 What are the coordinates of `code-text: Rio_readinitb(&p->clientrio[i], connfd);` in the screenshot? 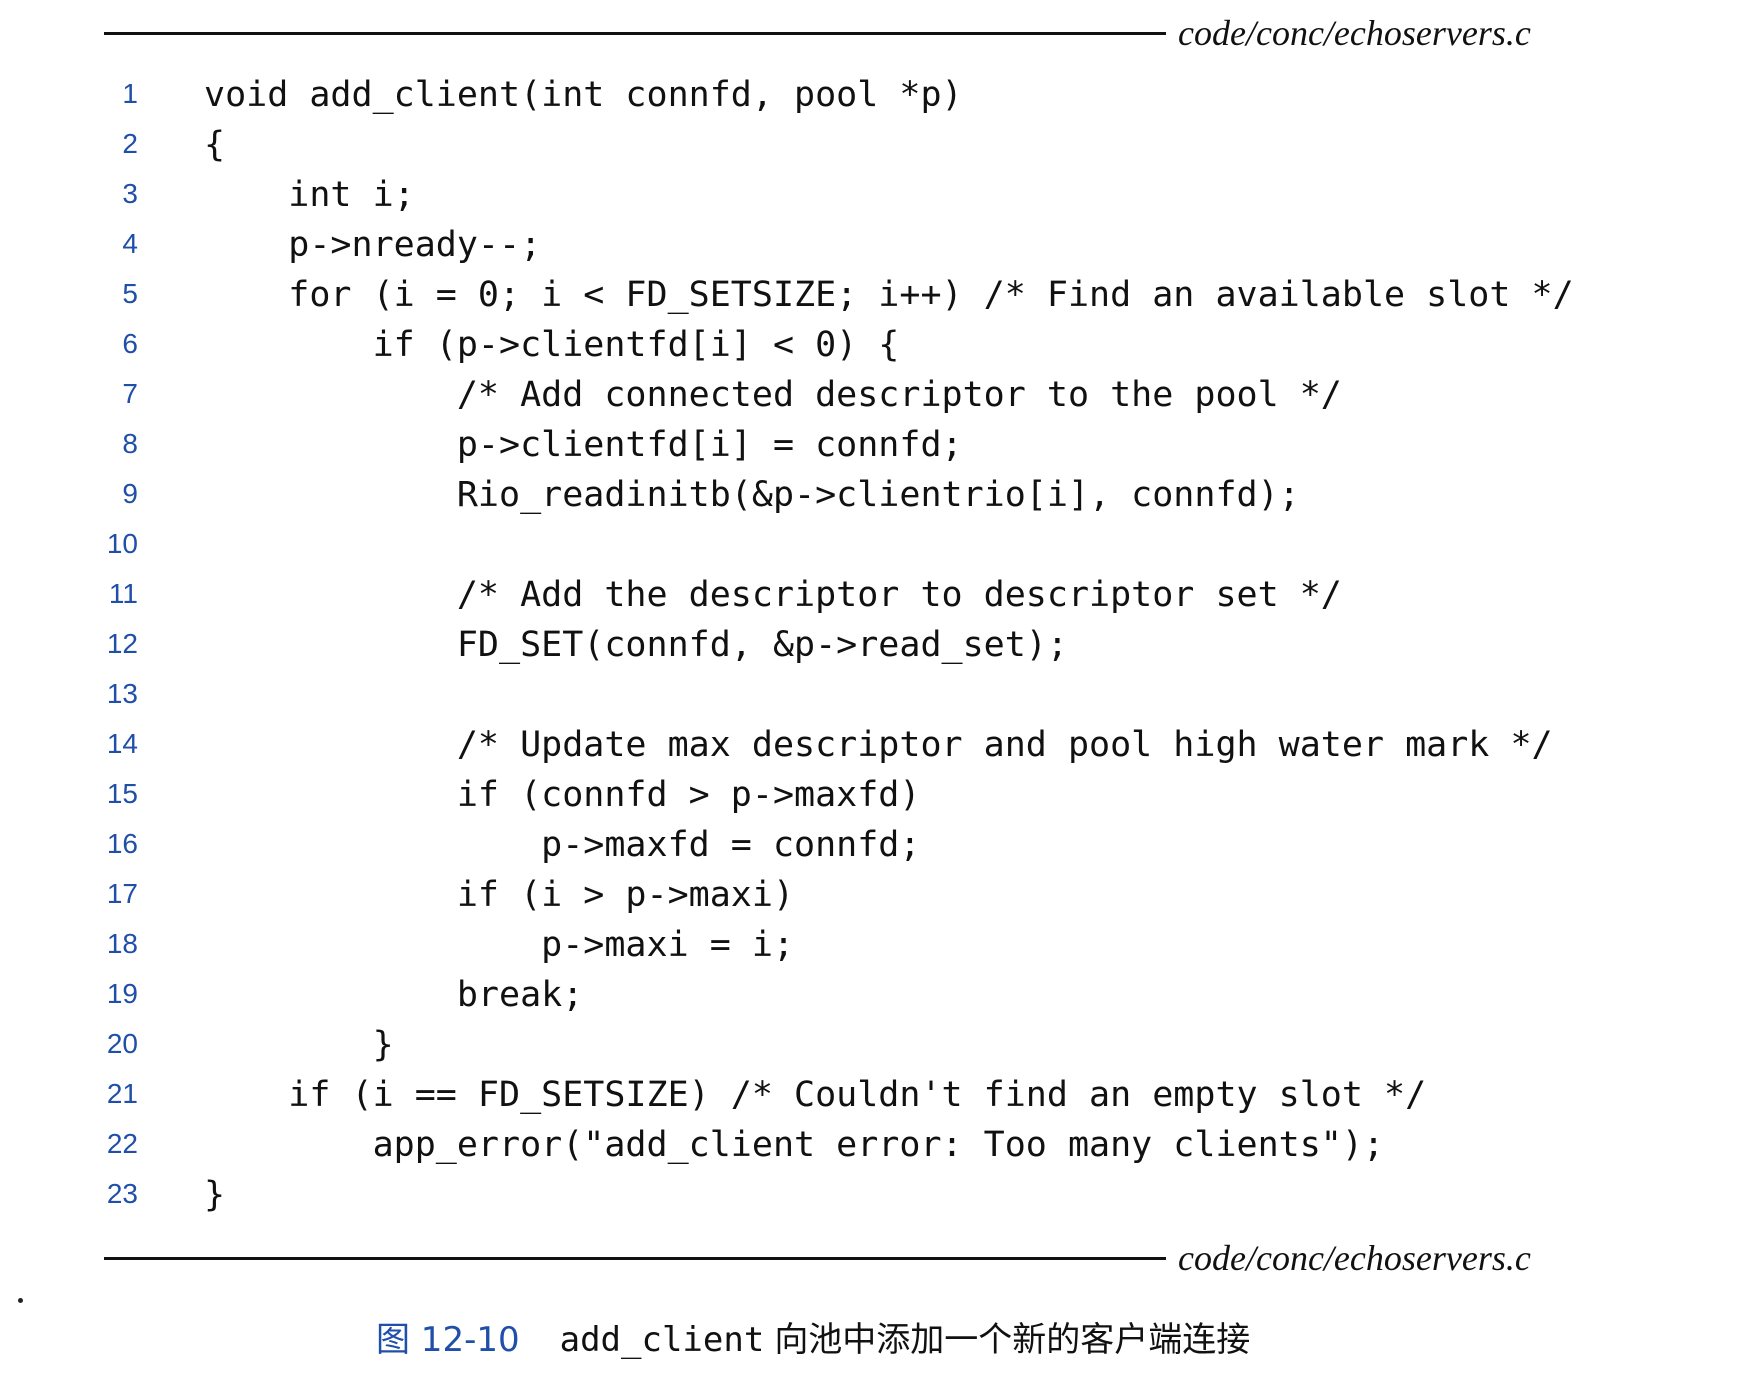 It's located at (752, 495).